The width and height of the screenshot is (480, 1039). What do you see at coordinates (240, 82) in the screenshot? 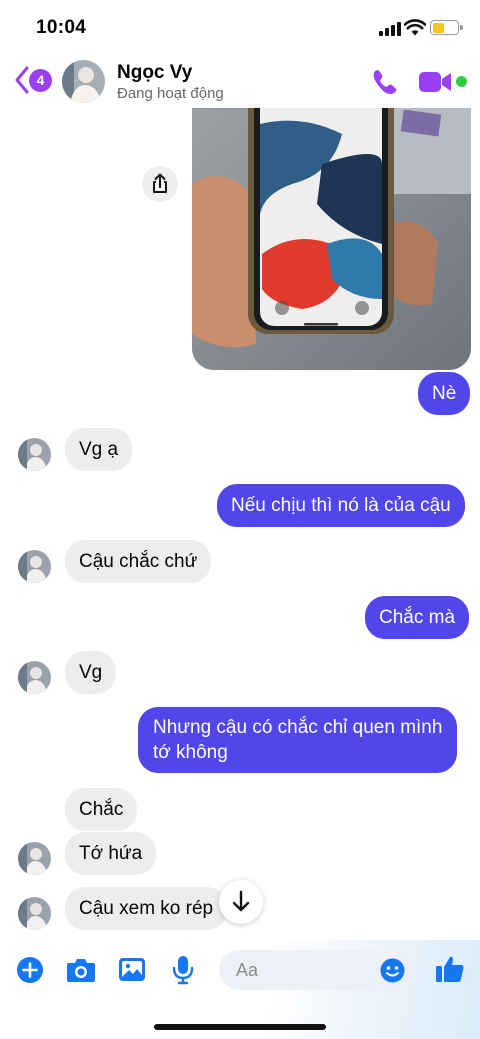
I see `chat-header: 4 Ngọc Vy Đang hoạt động` at bounding box center [240, 82].